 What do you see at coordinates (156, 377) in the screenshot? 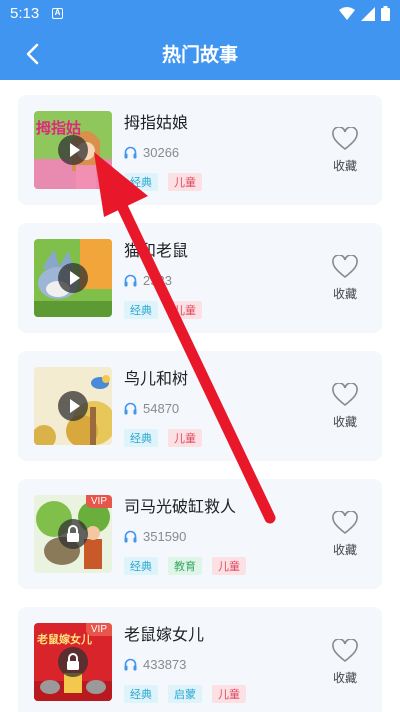
I see `story-title: 鸟儿和树` at bounding box center [156, 377].